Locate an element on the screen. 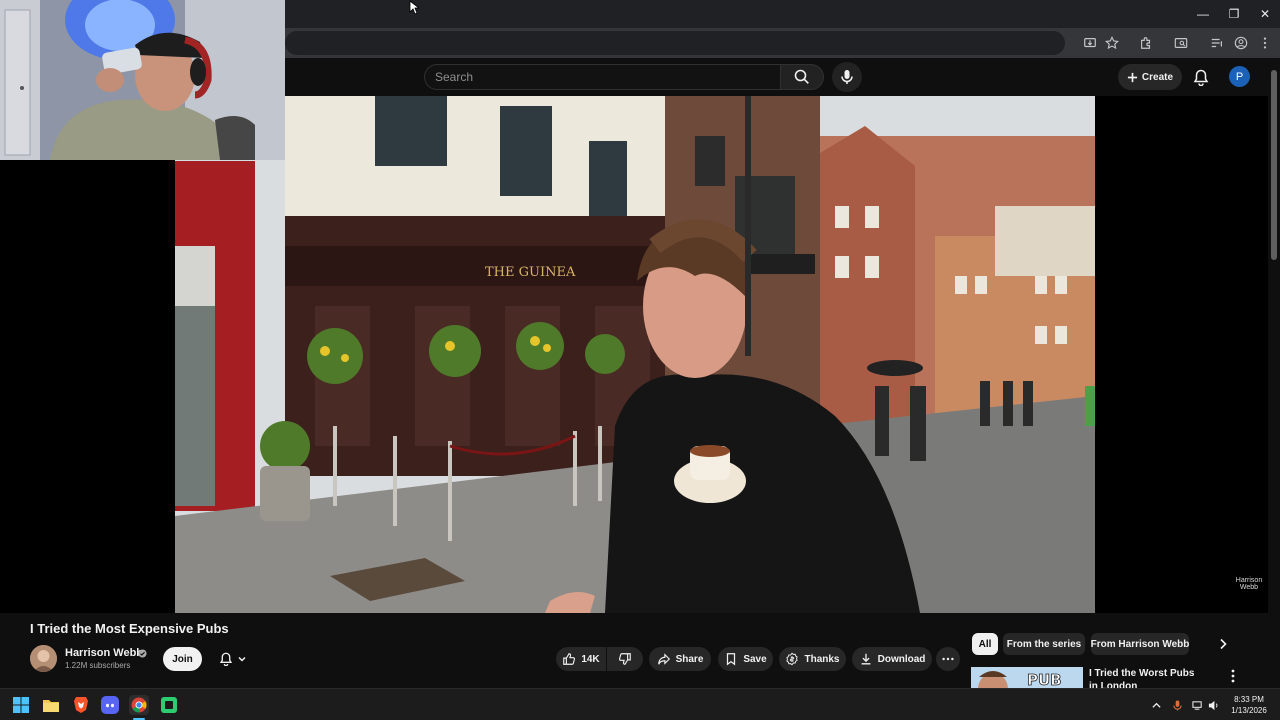  thumbnail-text: PUB is located at coordinates (1044, 680).